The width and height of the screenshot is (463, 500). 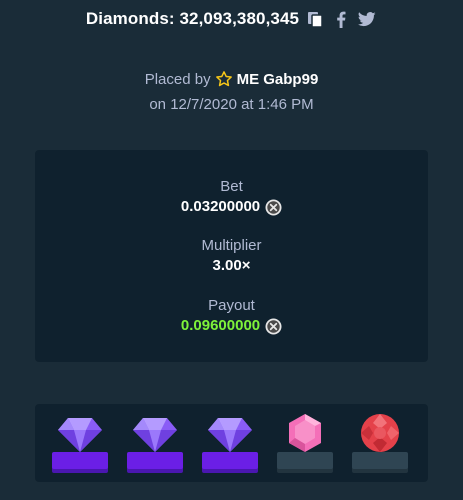 What do you see at coordinates (231, 245) in the screenshot?
I see `multiplier-label: Multiplier` at bounding box center [231, 245].